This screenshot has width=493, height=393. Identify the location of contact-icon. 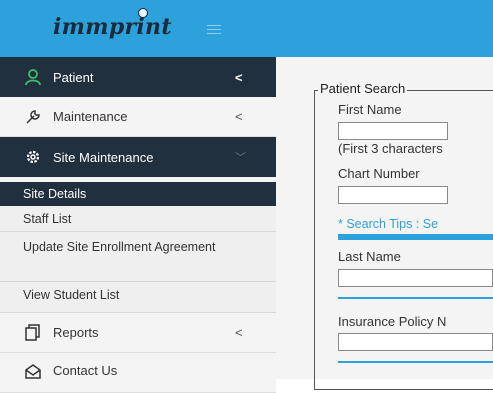
(33, 371).